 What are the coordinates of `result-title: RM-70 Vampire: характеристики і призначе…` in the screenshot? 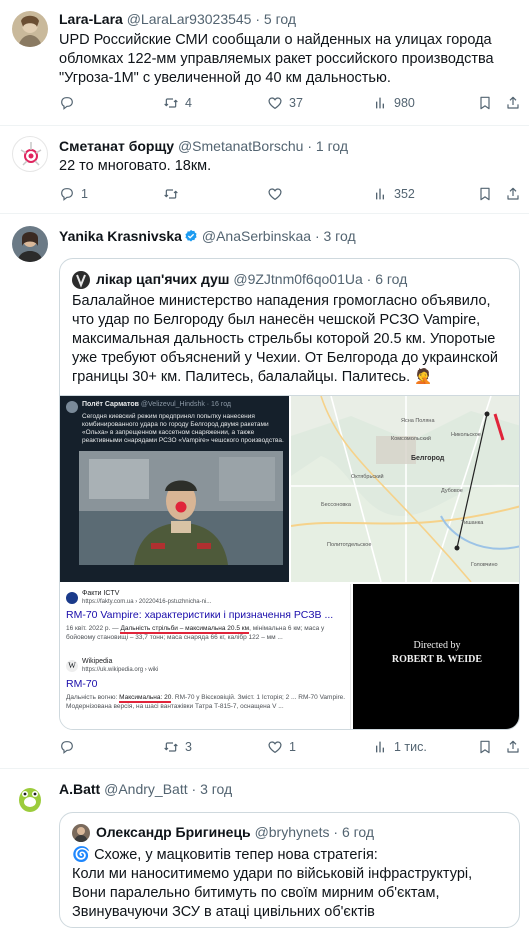 It's located at (199, 615).